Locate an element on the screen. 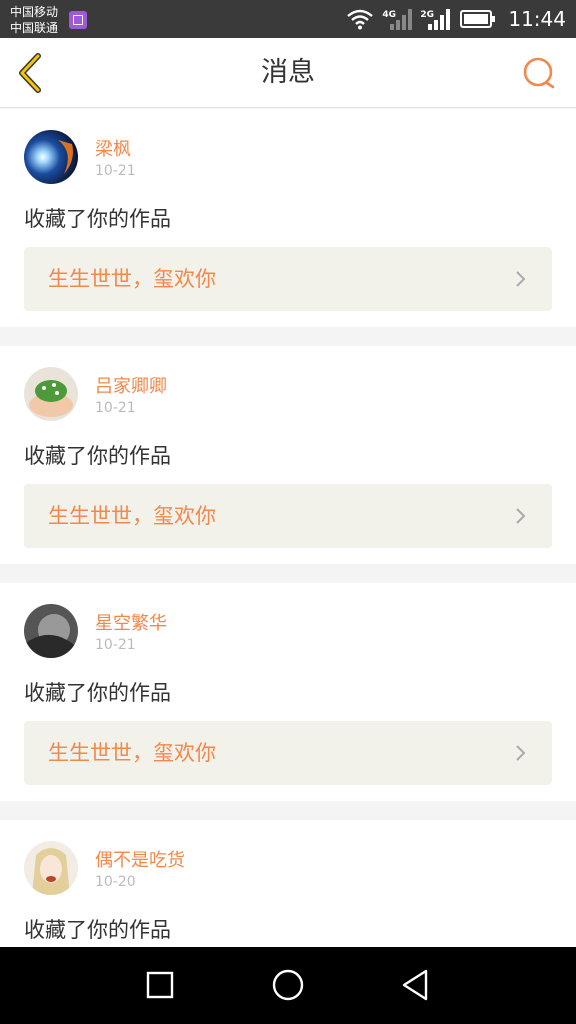 The image size is (576, 1024). system-back-button is located at coordinates (416, 985).